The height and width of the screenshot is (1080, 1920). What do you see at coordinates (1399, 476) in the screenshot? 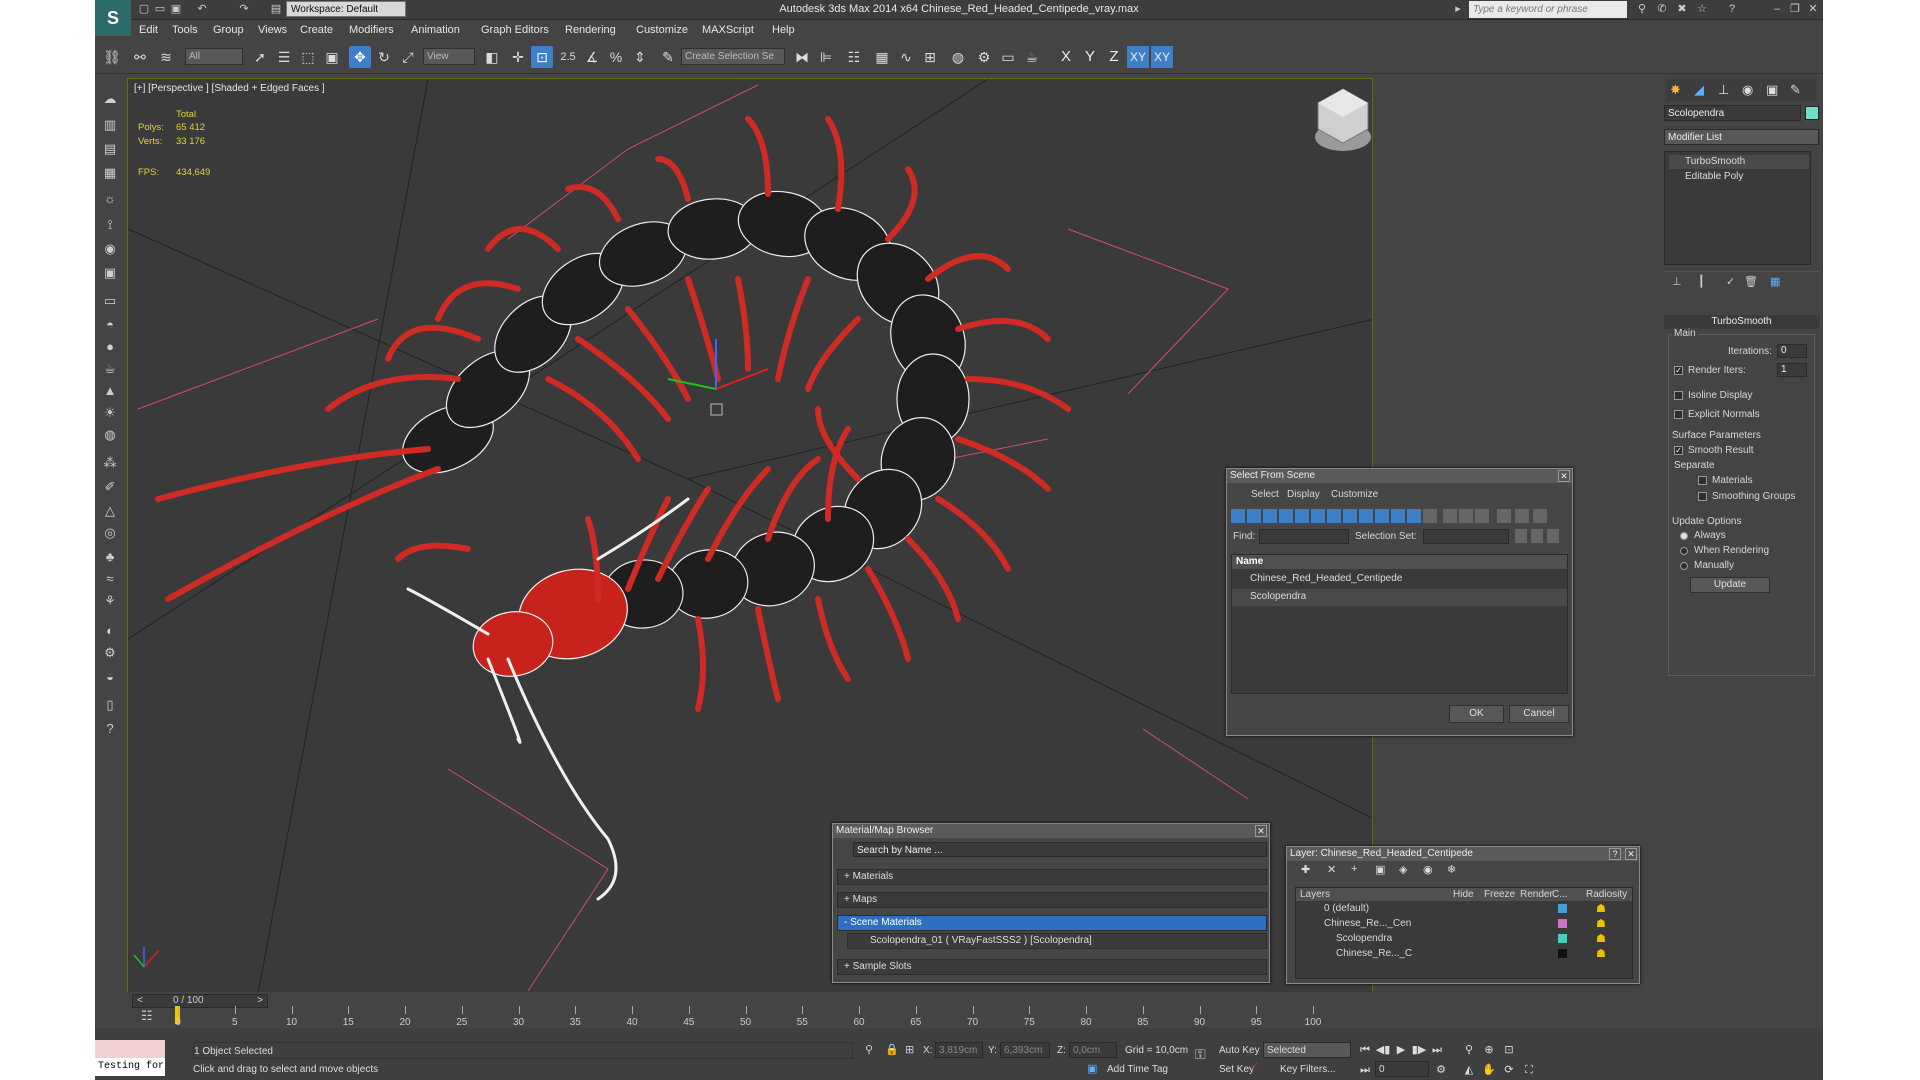
I see `select-from-scene-title: Select From Scene` at bounding box center [1399, 476].